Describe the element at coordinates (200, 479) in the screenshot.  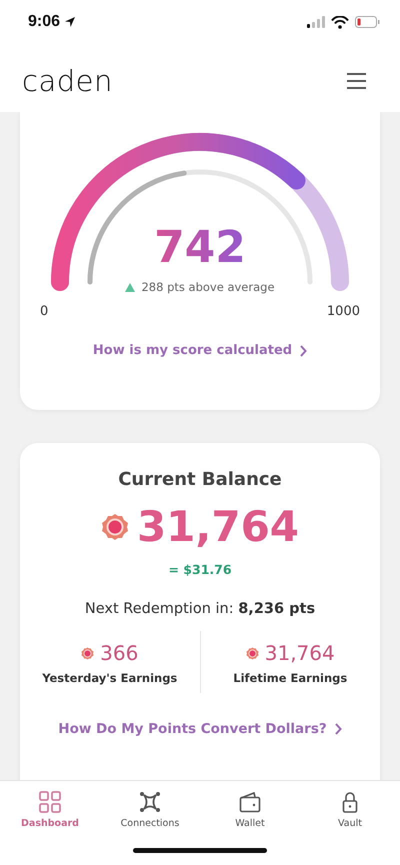
I see `card-title: Current Balance` at that location.